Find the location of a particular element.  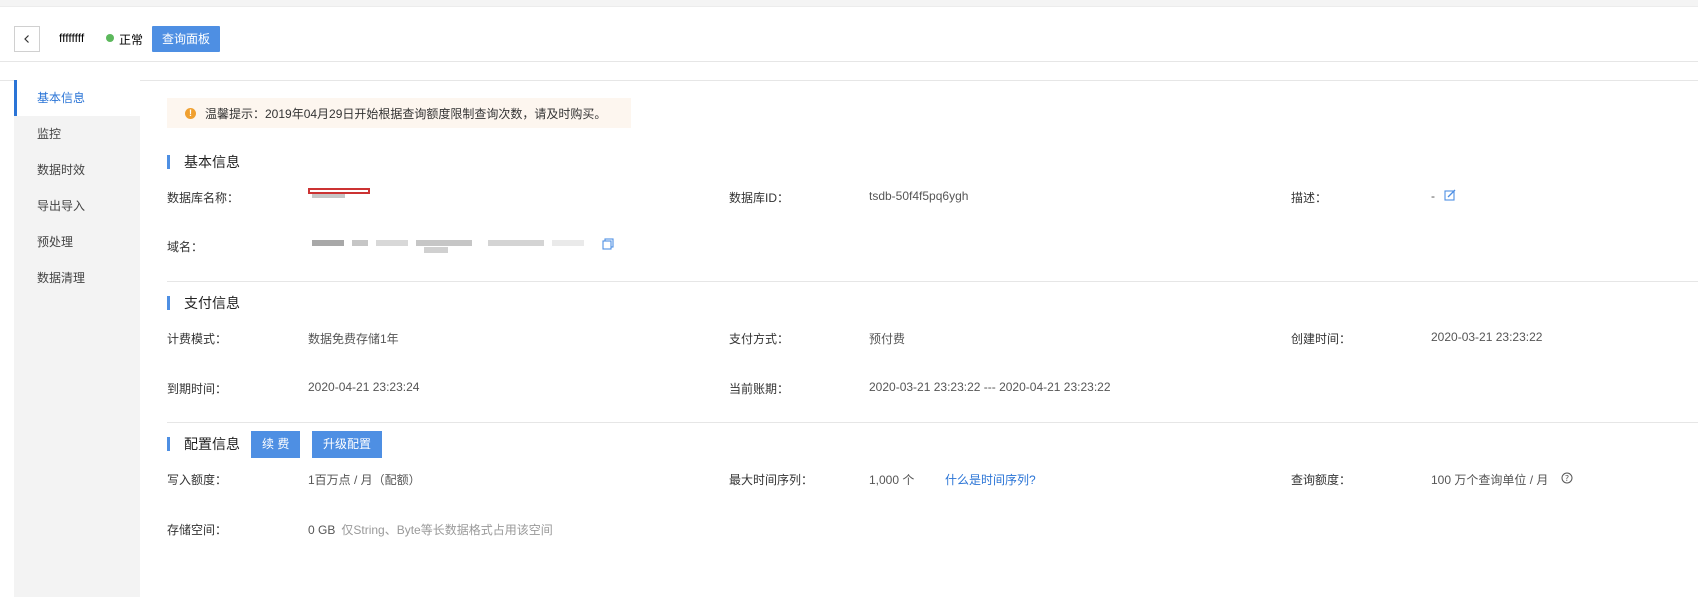

write-quota-label: 写入额度： is located at coordinates (197, 480).